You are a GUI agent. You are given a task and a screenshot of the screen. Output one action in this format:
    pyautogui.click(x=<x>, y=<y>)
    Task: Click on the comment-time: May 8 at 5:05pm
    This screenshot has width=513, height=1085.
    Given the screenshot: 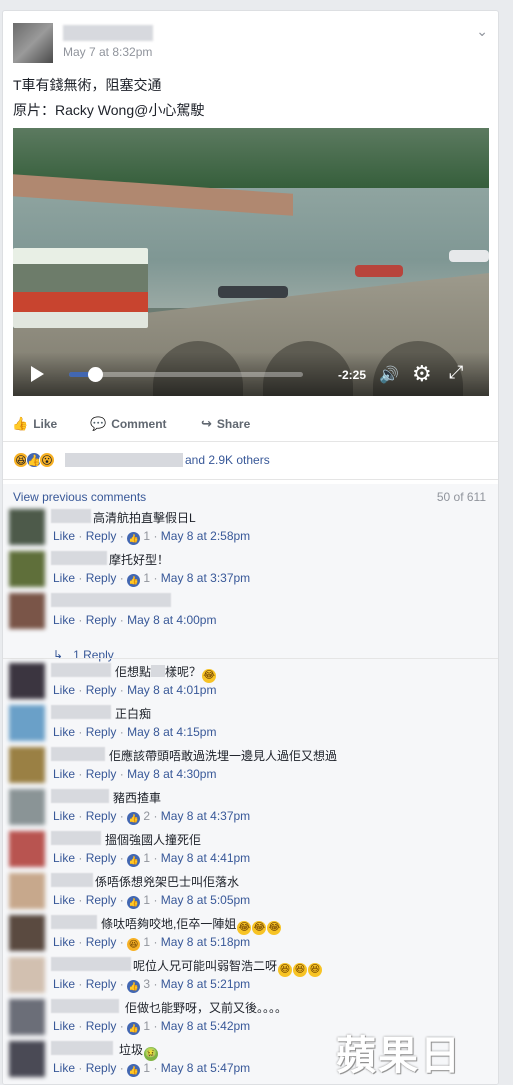 What is the action you would take?
    pyautogui.click(x=205, y=900)
    